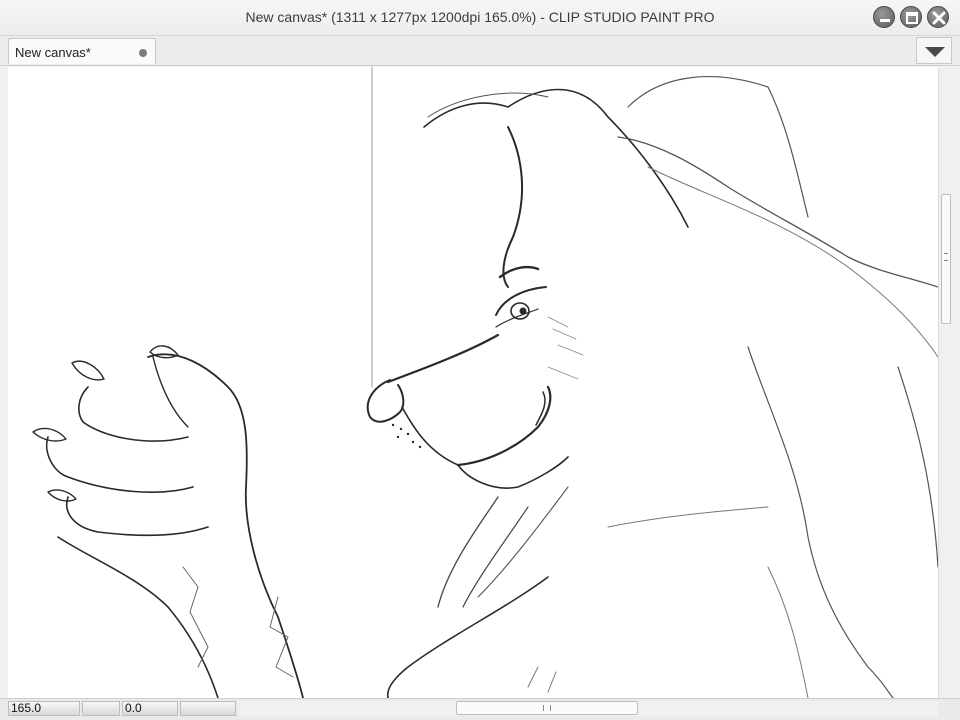  Describe the element at coordinates (53, 52) in the screenshot. I see `tab-label: New canvas*` at that location.